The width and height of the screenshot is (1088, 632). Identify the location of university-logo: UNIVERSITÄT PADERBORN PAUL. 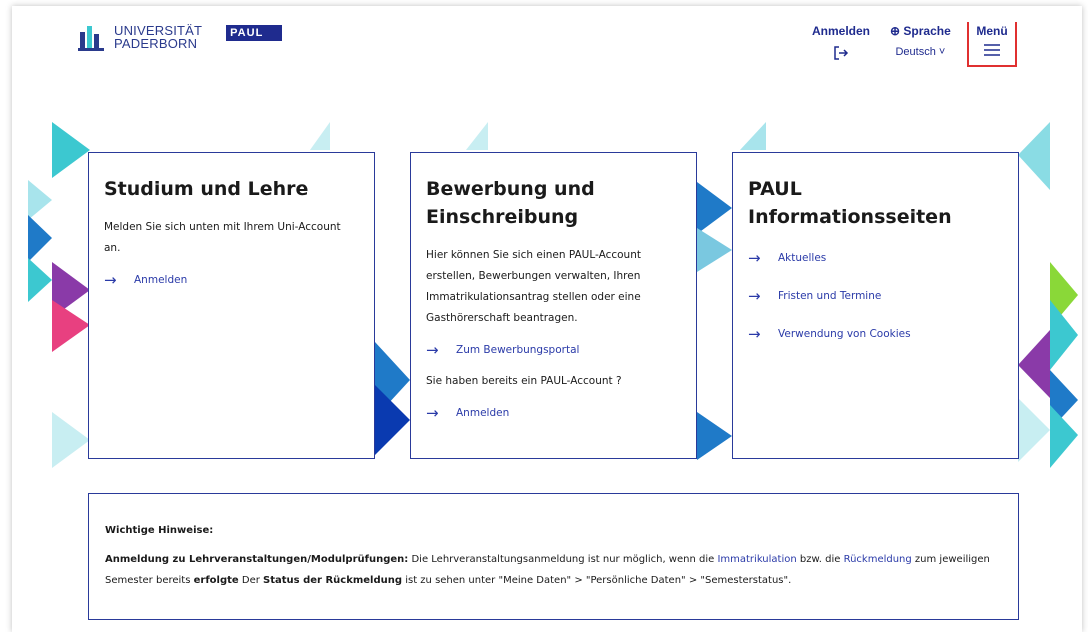
(180, 37).